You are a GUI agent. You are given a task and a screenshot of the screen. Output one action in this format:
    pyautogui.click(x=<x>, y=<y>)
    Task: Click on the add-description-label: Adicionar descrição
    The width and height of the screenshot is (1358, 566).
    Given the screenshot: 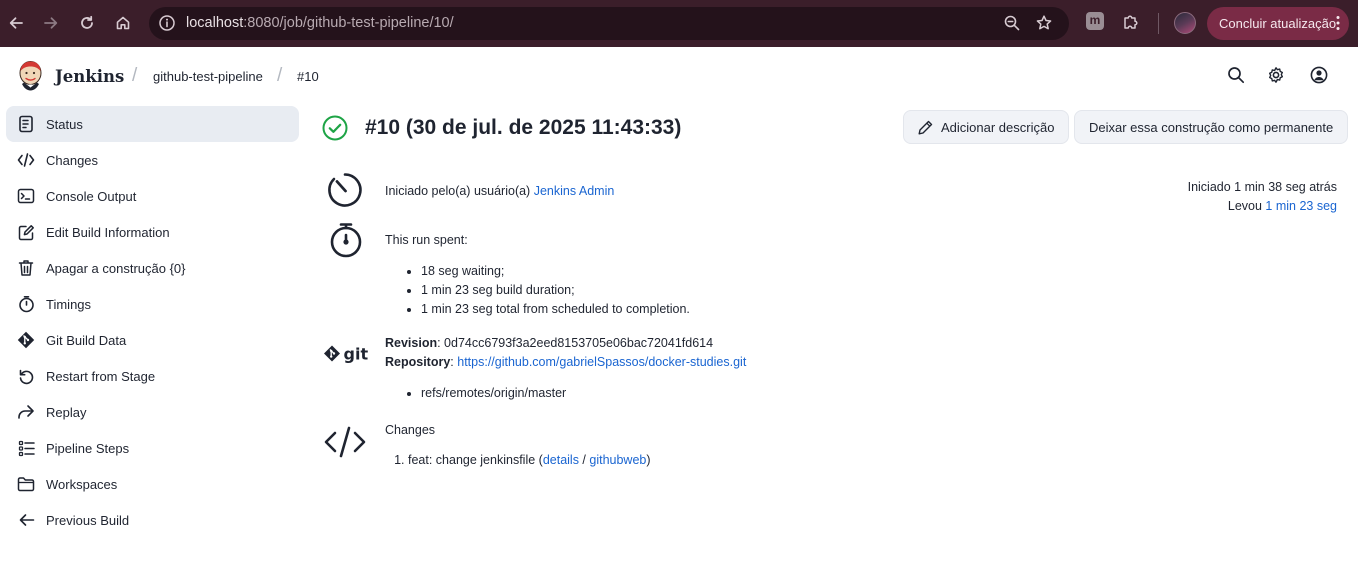 What is the action you would take?
    pyautogui.click(x=998, y=127)
    